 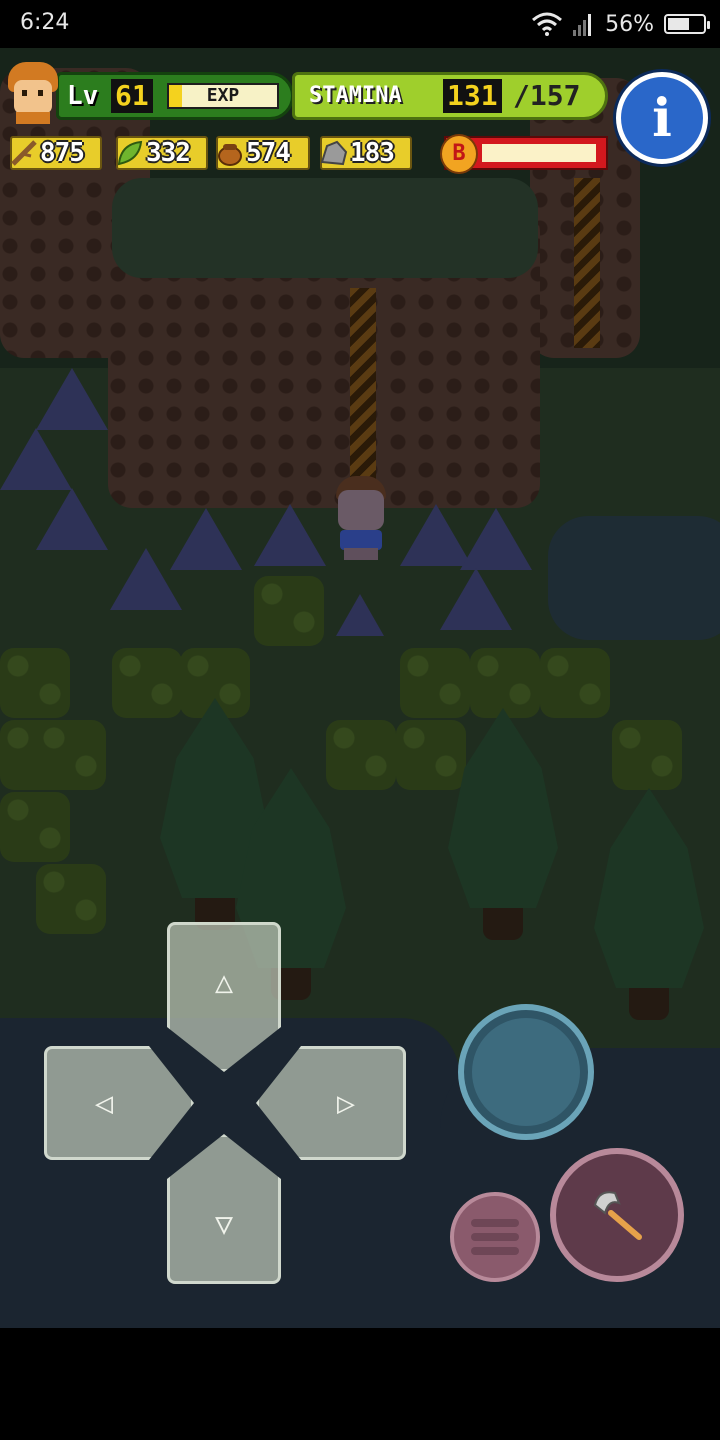 I want to click on stamina-bar: STAMINA 131 /157, so click(x=450, y=96).